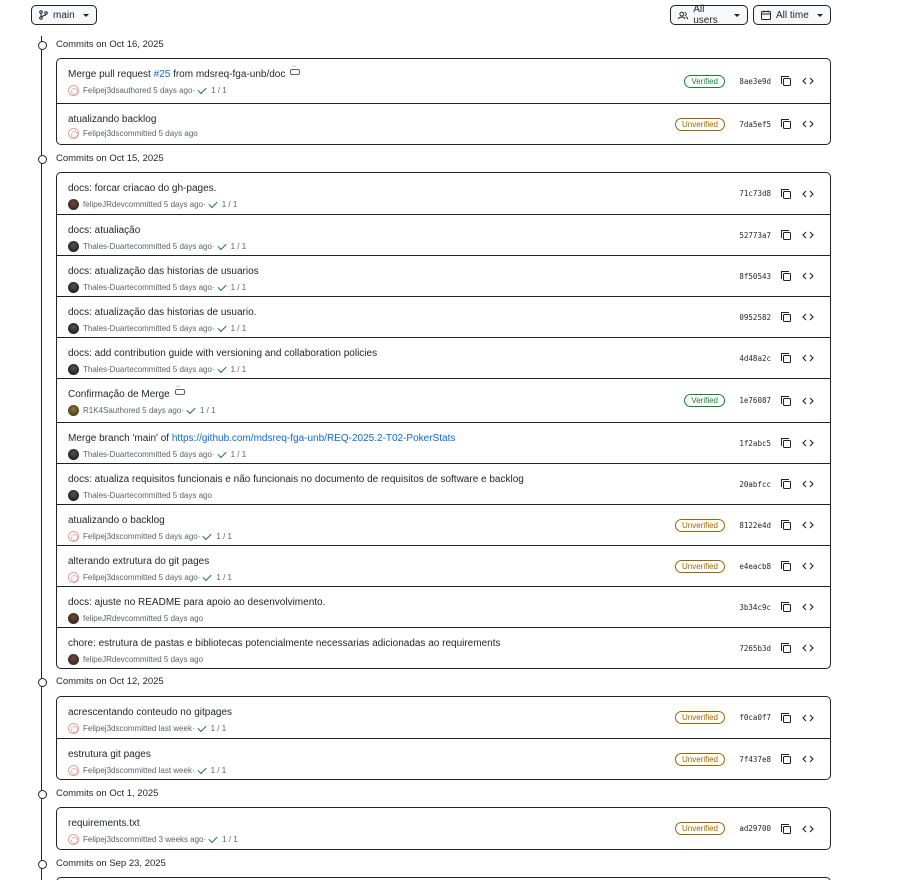 Image resolution: width=922 pixels, height=880 pixels. I want to click on commit-sha-link: 7da5ef5, so click(753, 124).